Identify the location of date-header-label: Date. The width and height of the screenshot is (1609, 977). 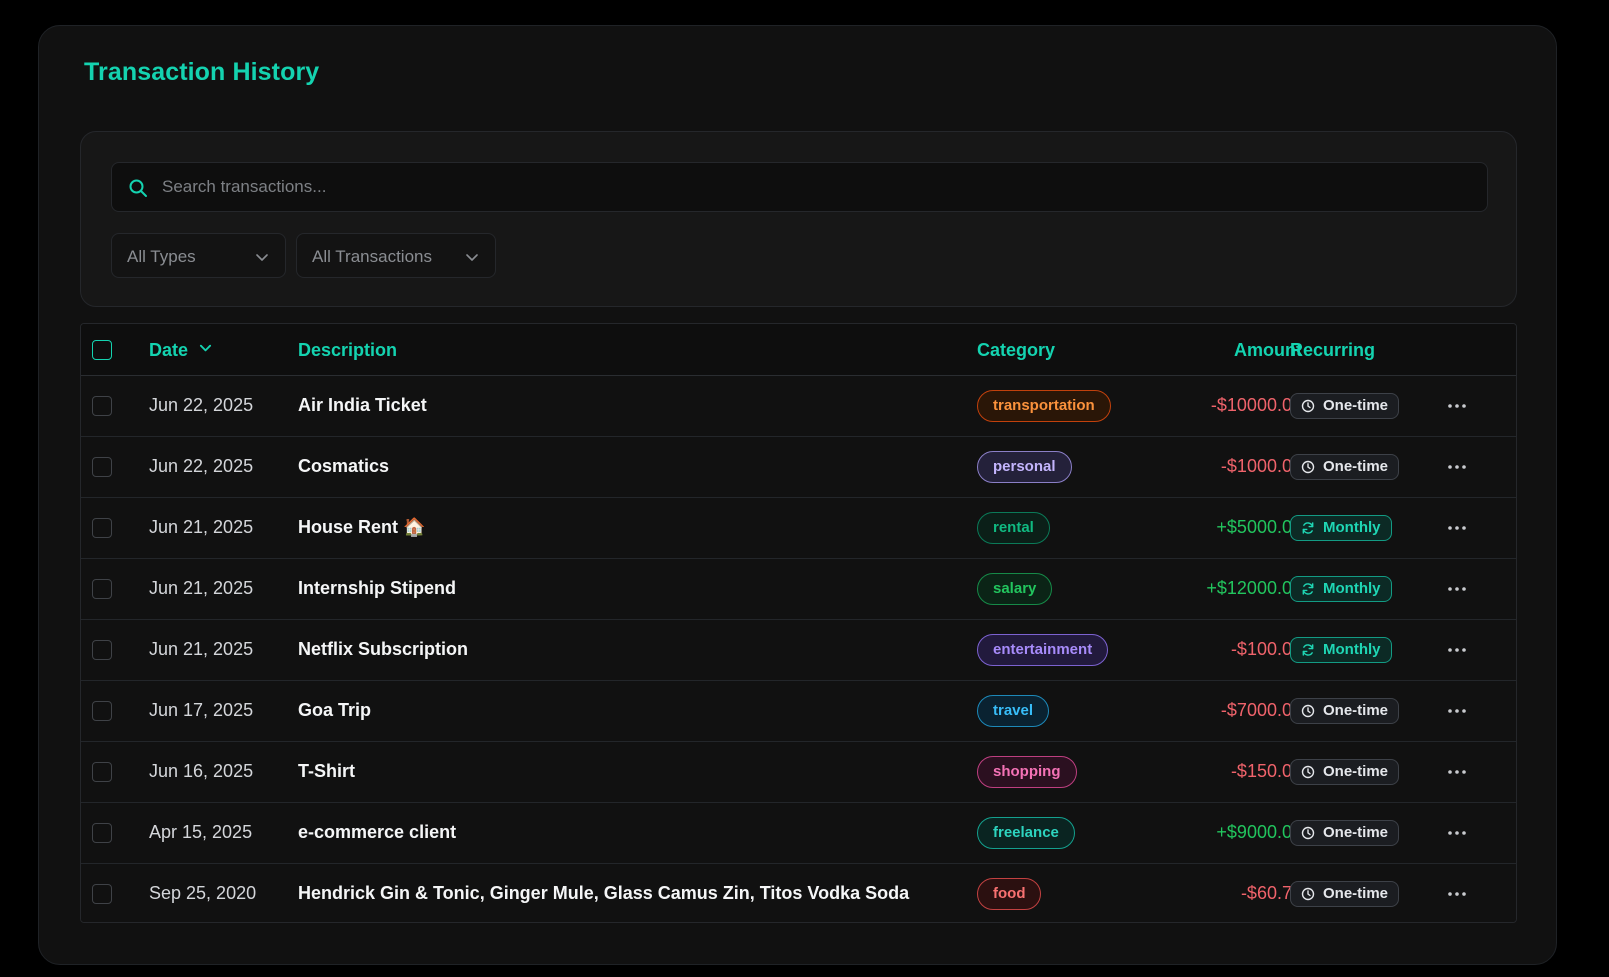
(169, 350).